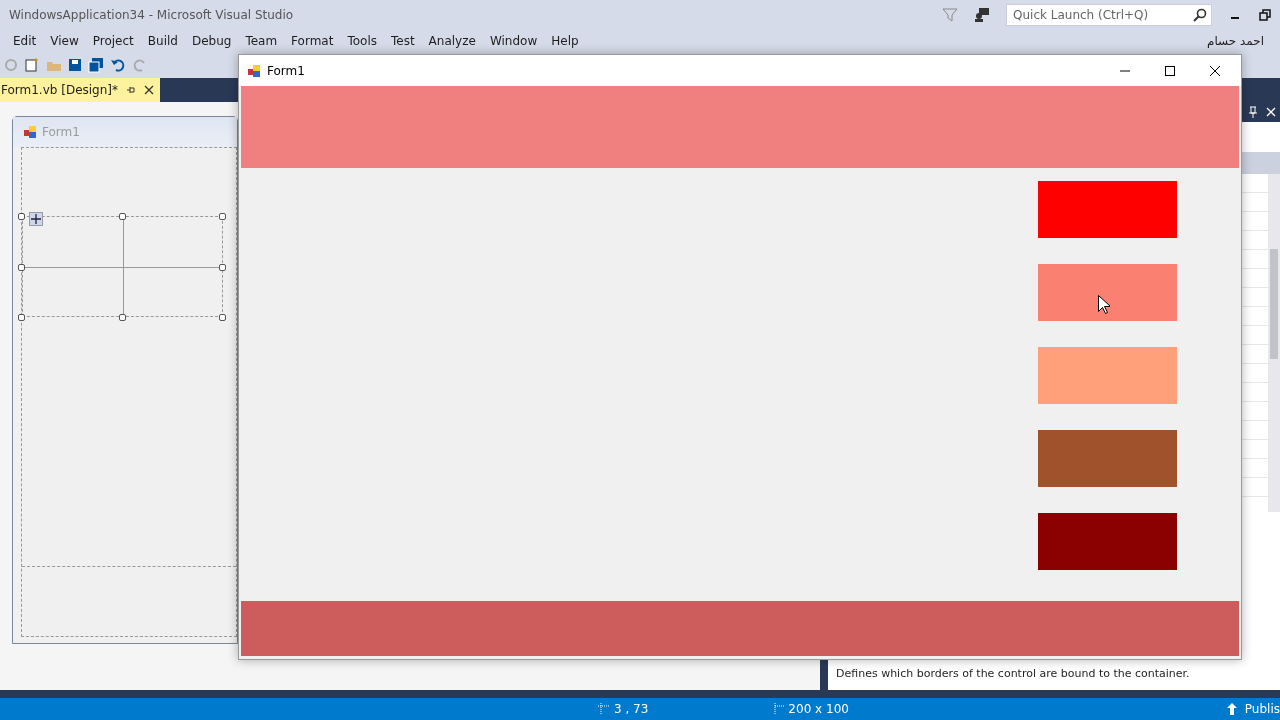  Describe the element at coordinates (1265, 15) in the screenshot. I see `restore-icon` at that location.